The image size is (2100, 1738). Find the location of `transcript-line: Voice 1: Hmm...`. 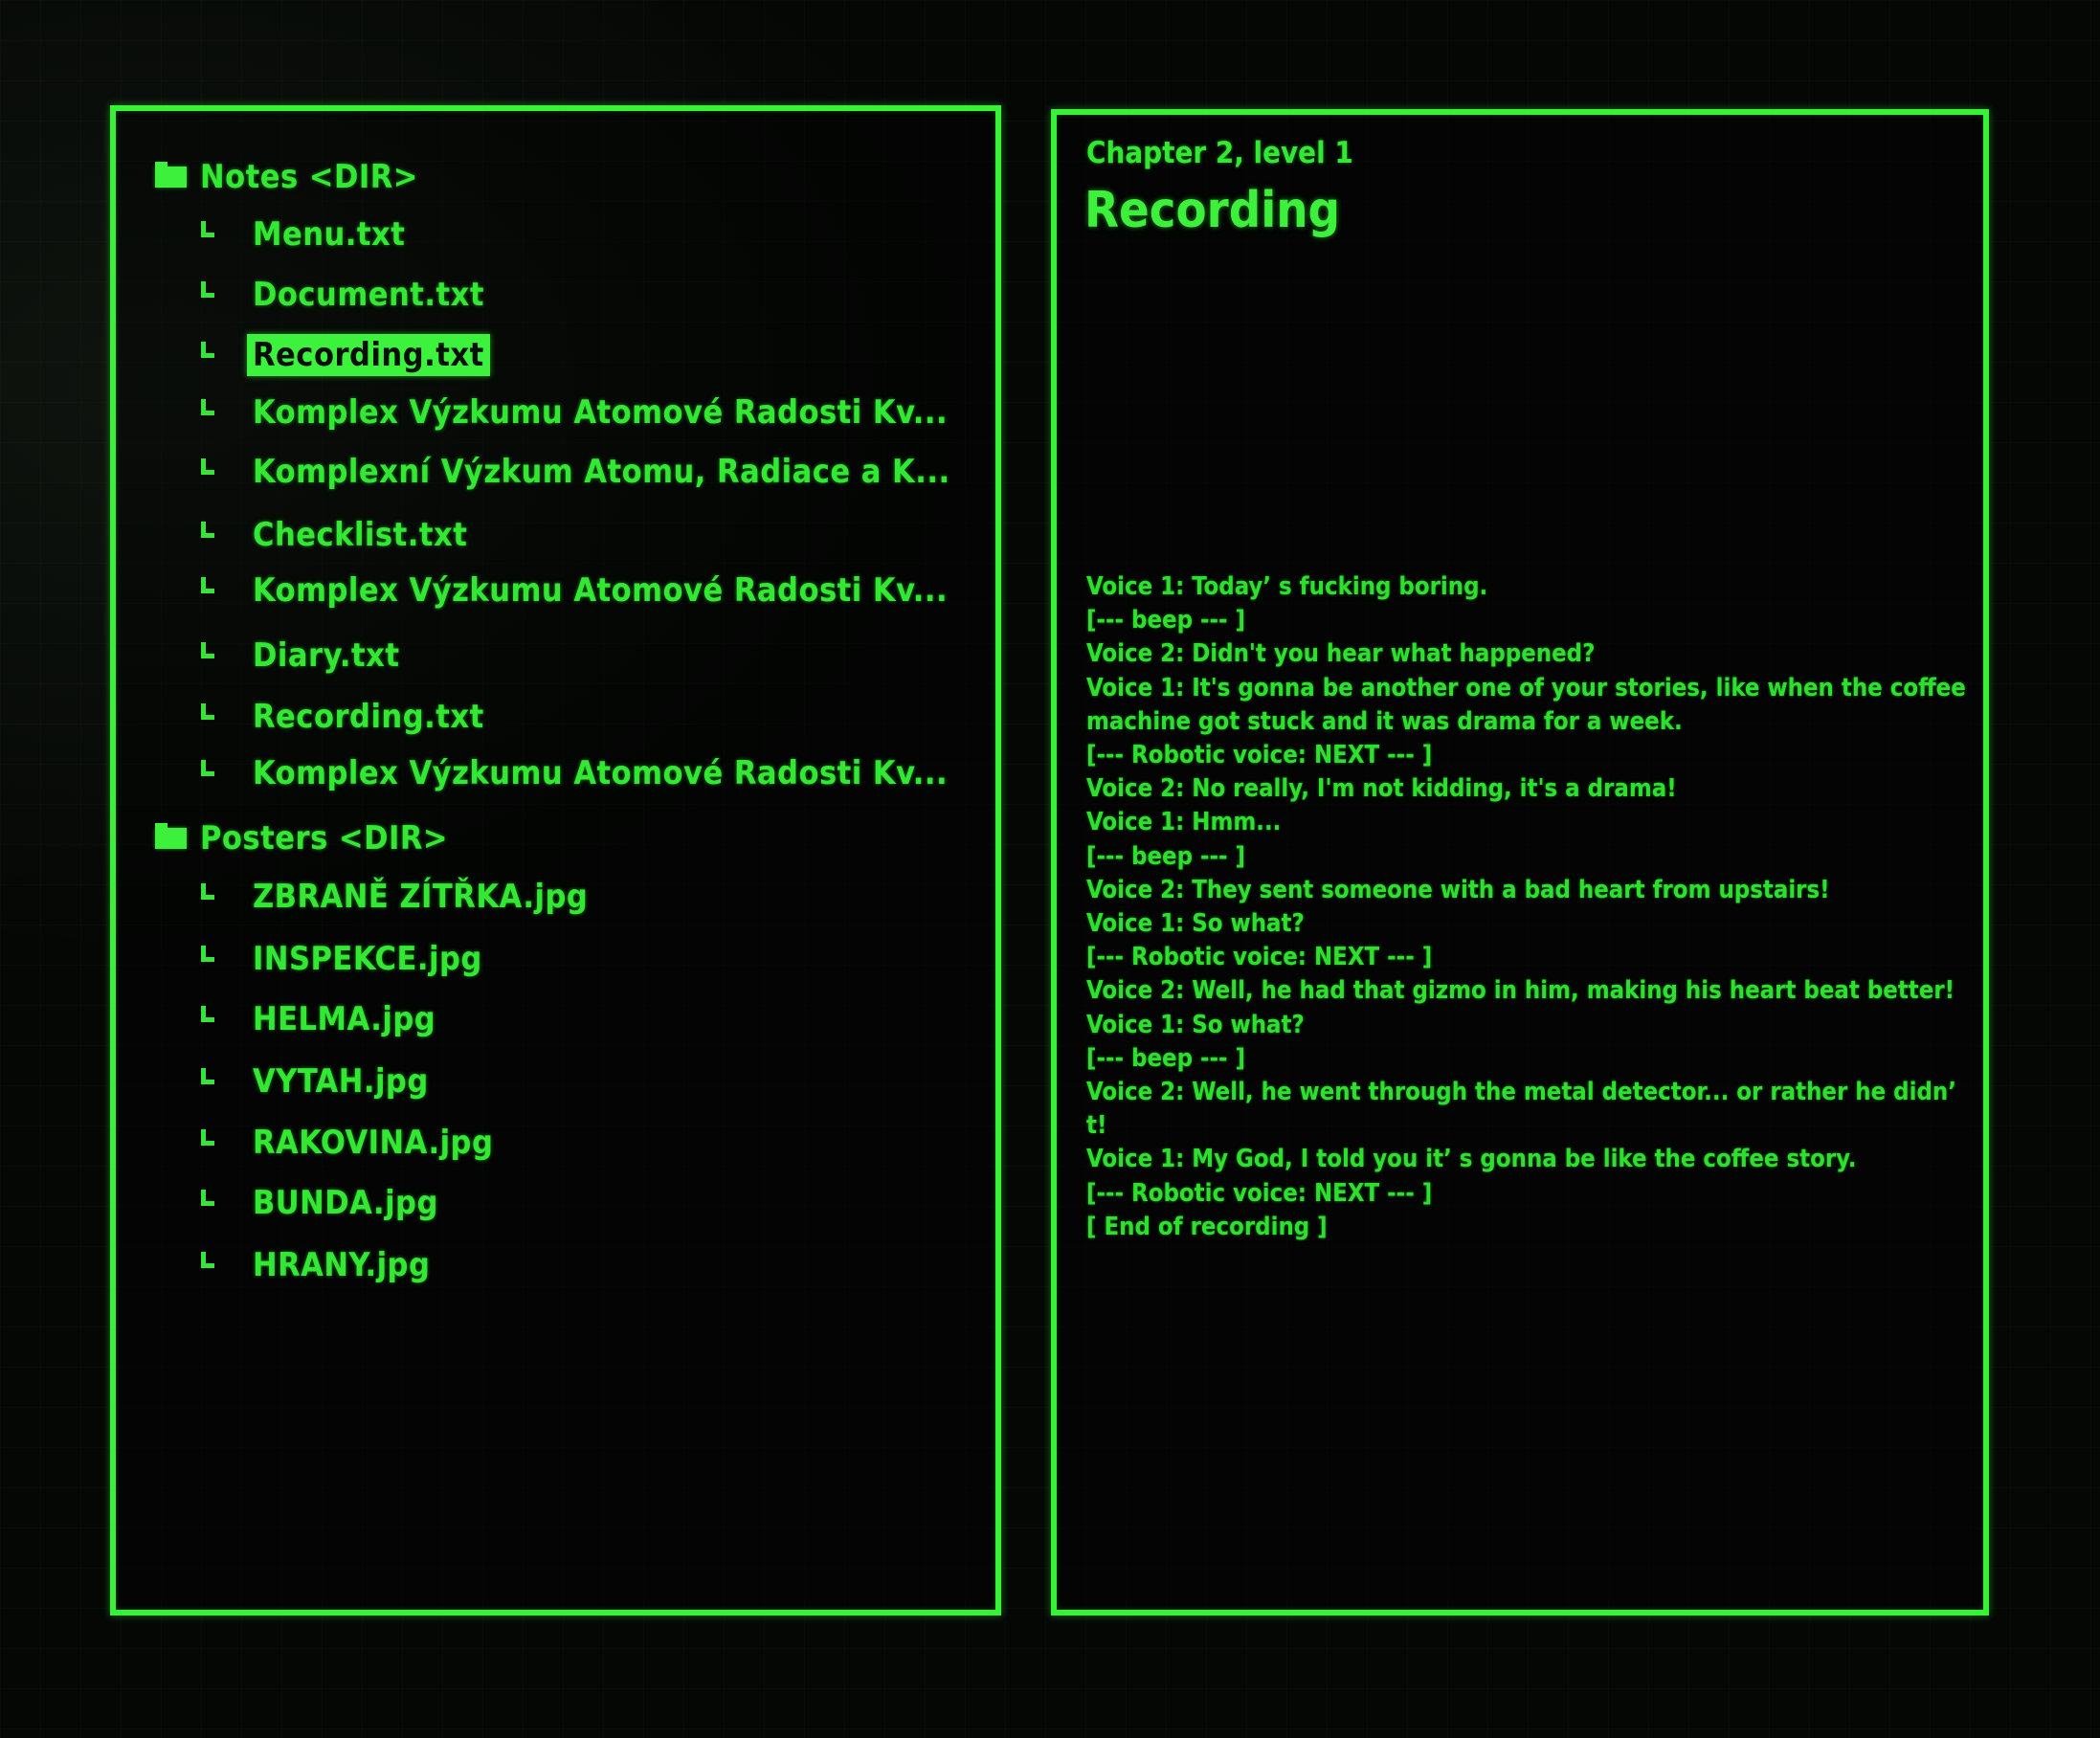

transcript-line: Voice 1: Hmm... is located at coordinates (1184, 823).